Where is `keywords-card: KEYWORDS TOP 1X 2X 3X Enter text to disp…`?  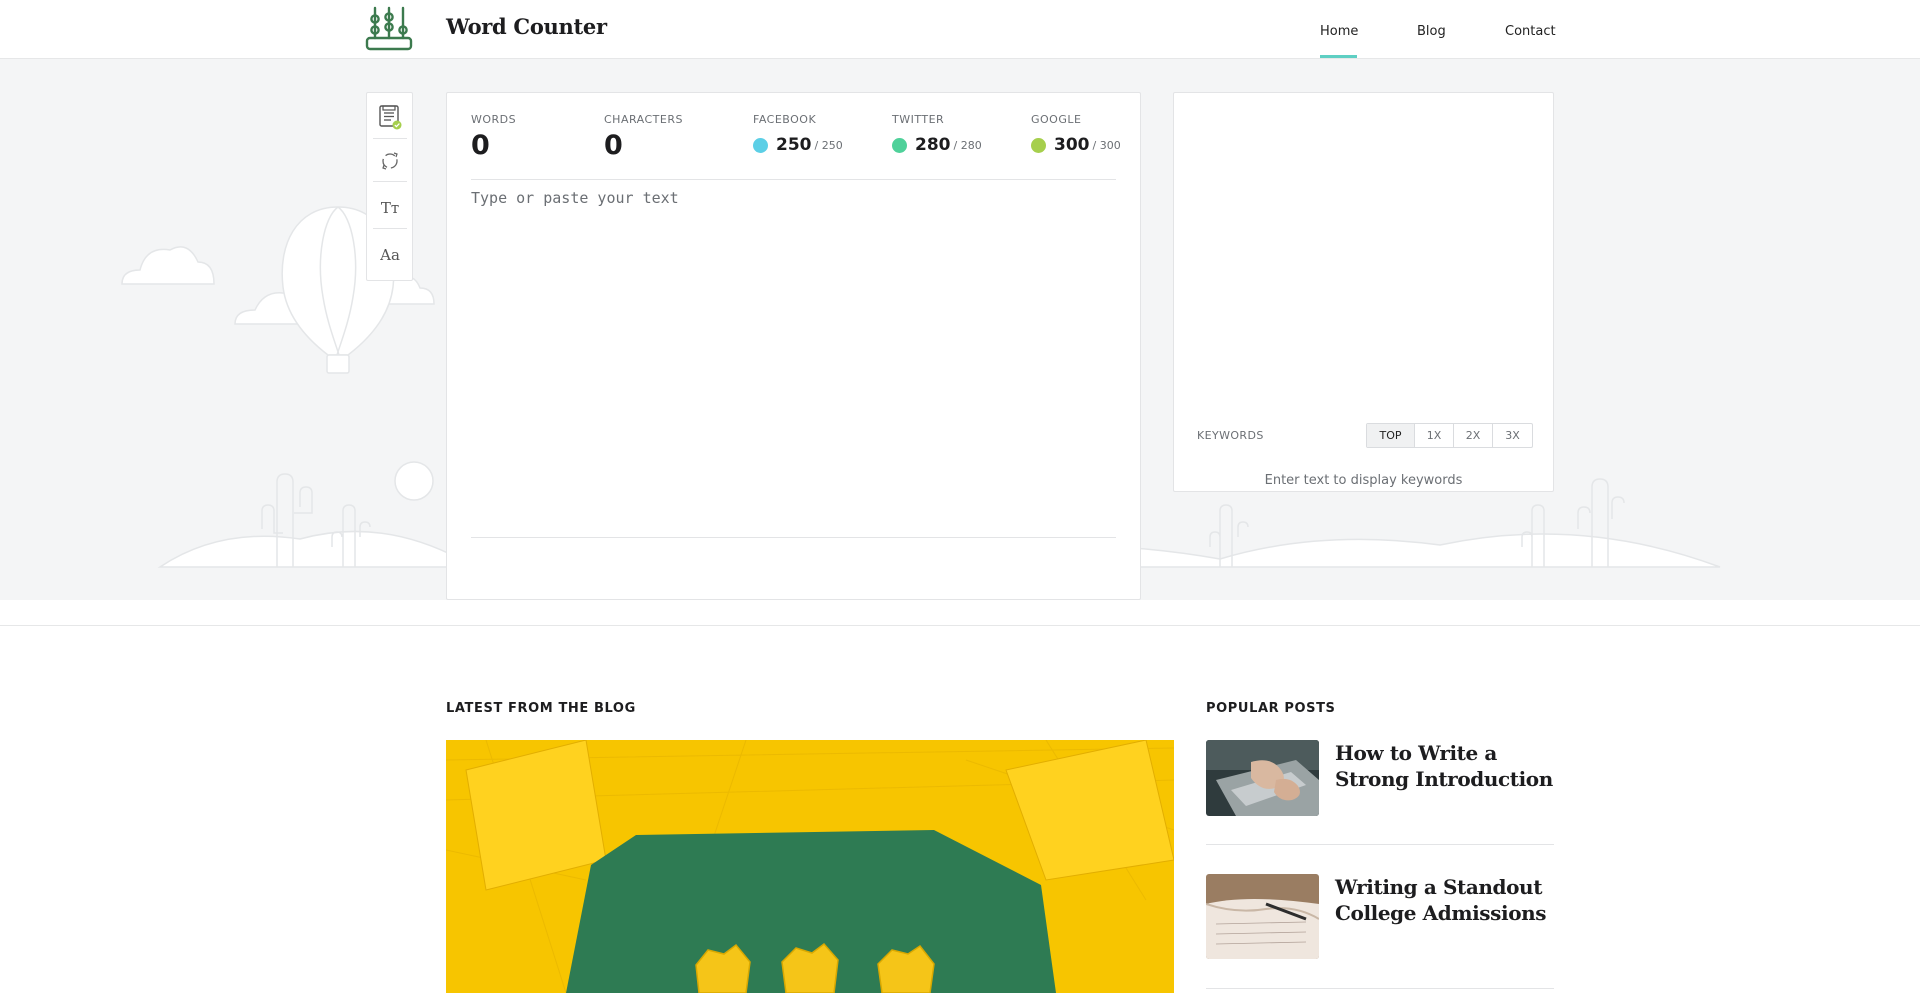 keywords-card: KEYWORDS TOP 1X 2X 3X Enter text to disp… is located at coordinates (1363, 292).